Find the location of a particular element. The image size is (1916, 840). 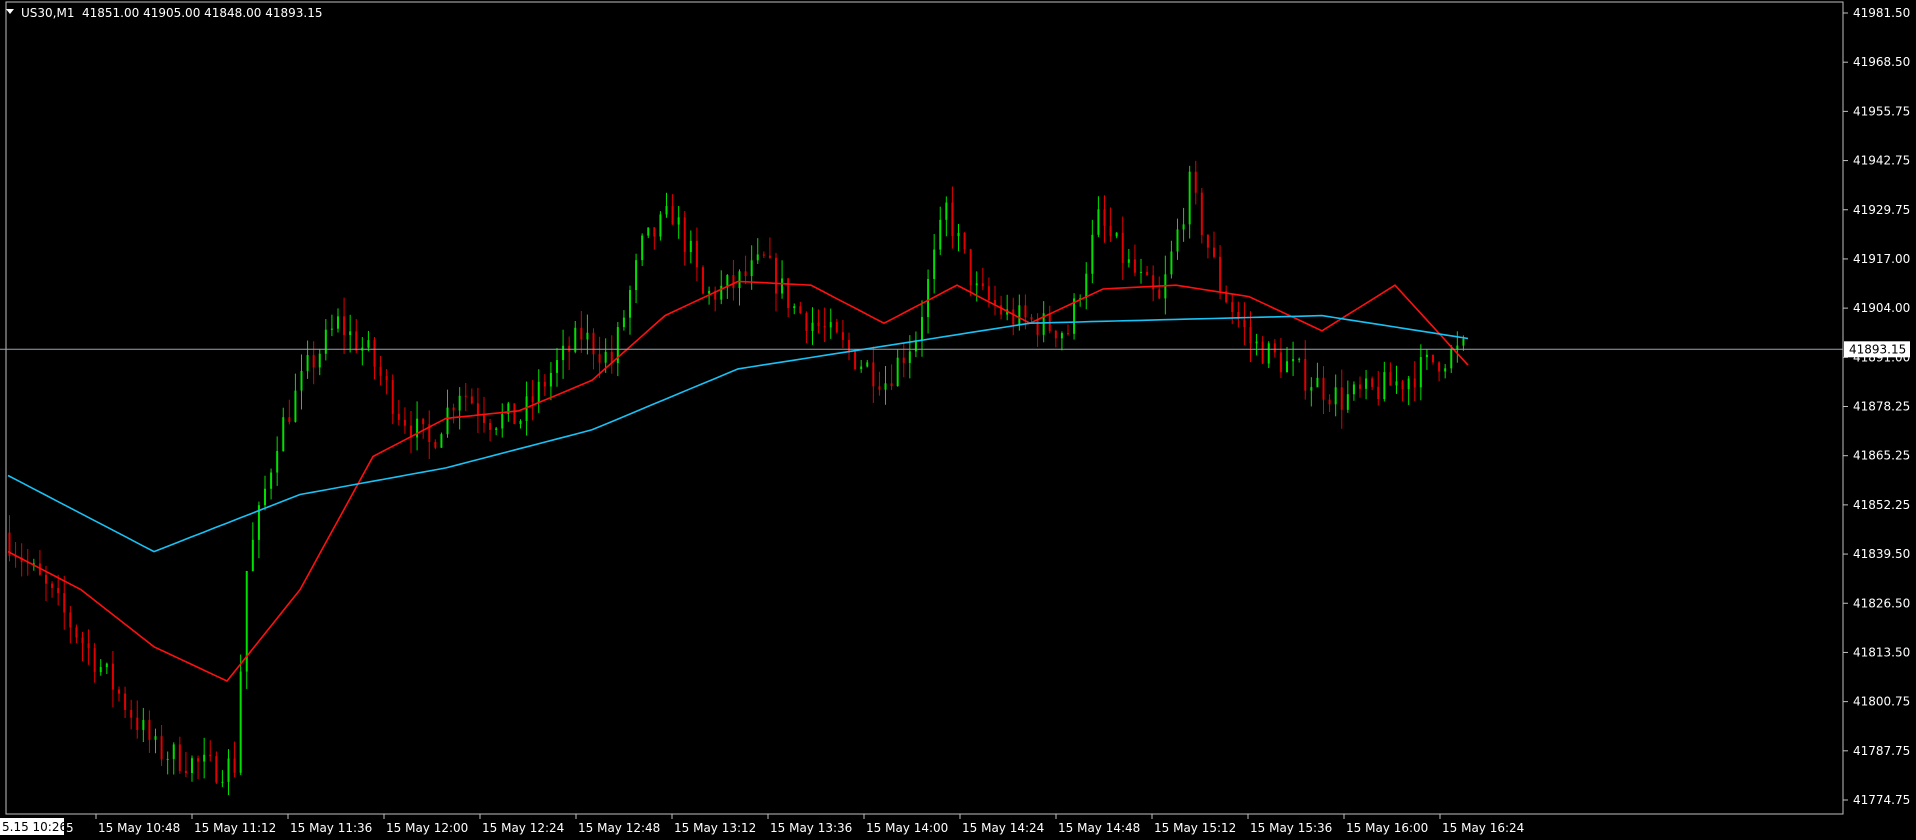

time-tick-label: 15 May 13:12 is located at coordinates (715, 828).